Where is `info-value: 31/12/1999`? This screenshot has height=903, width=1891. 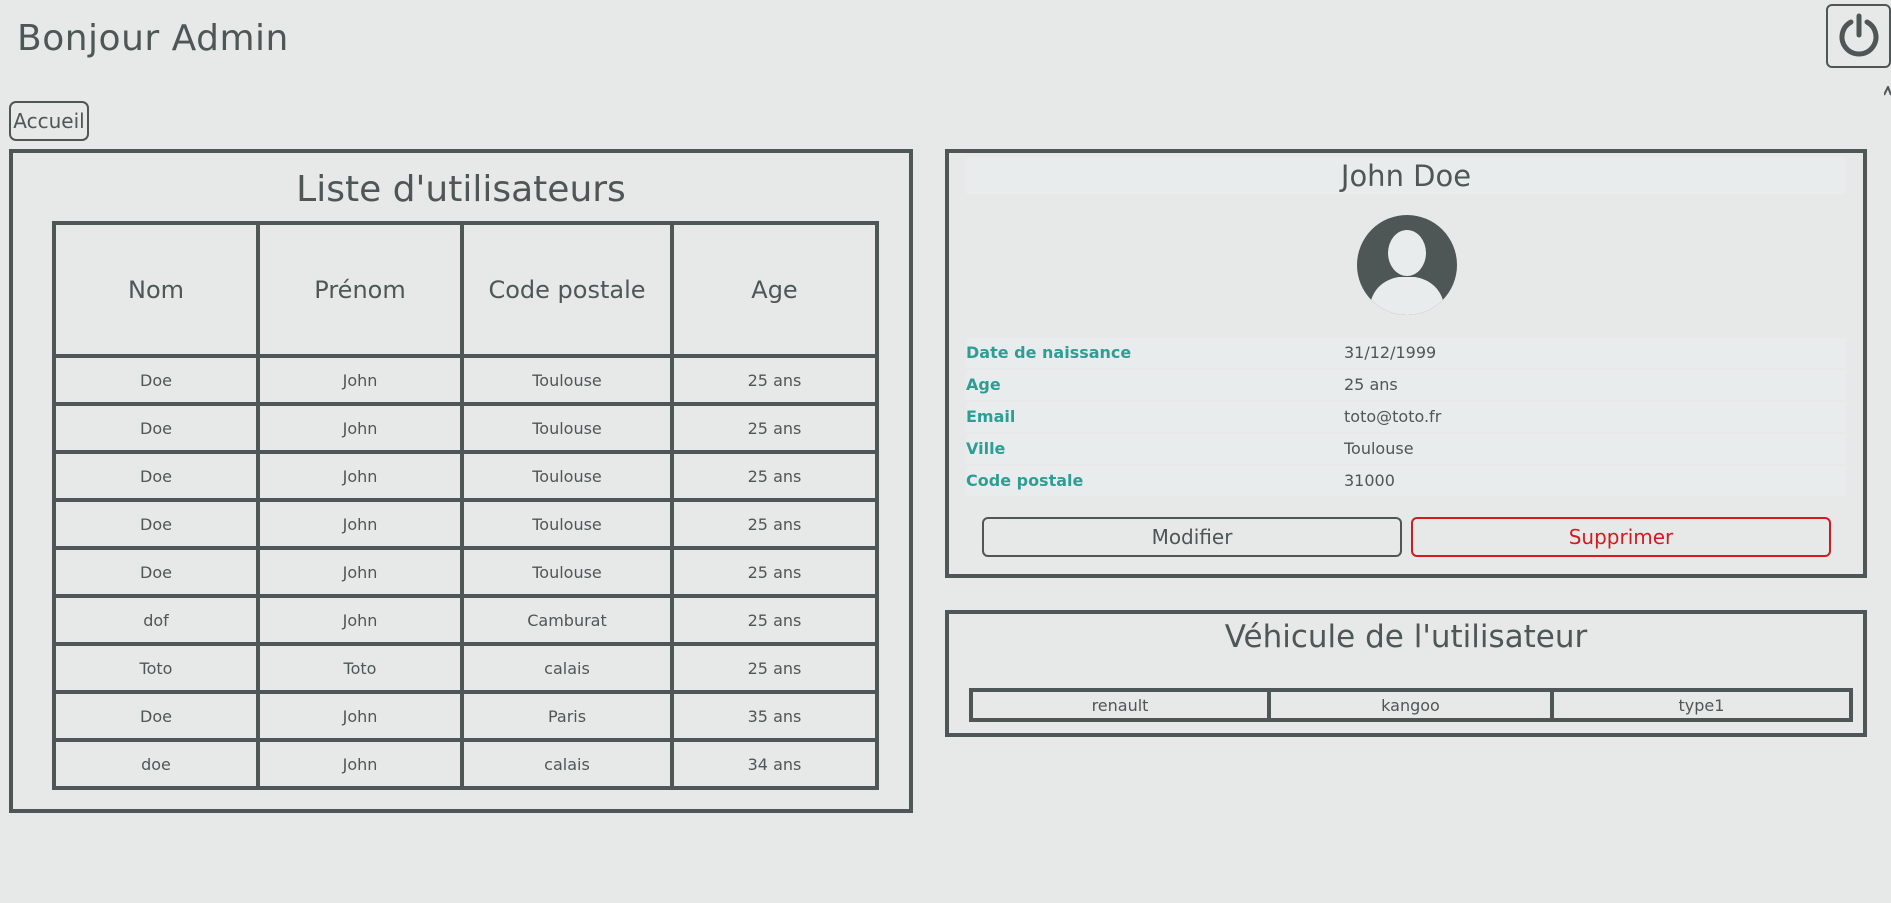
info-value: 31/12/1999 is located at coordinates (1390, 352).